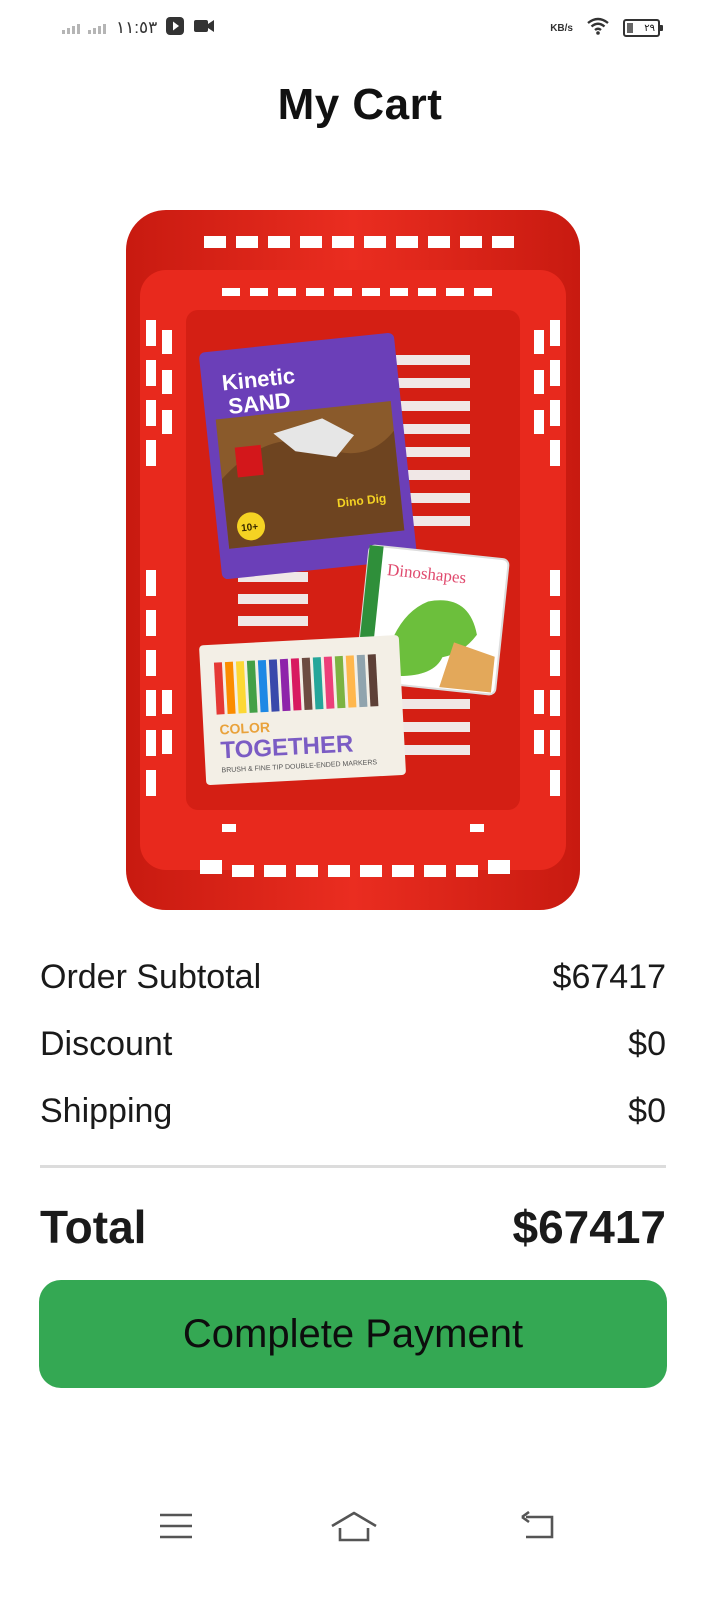 This screenshot has height=1600, width=720. I want to click on back-button, so click(538, 1528).